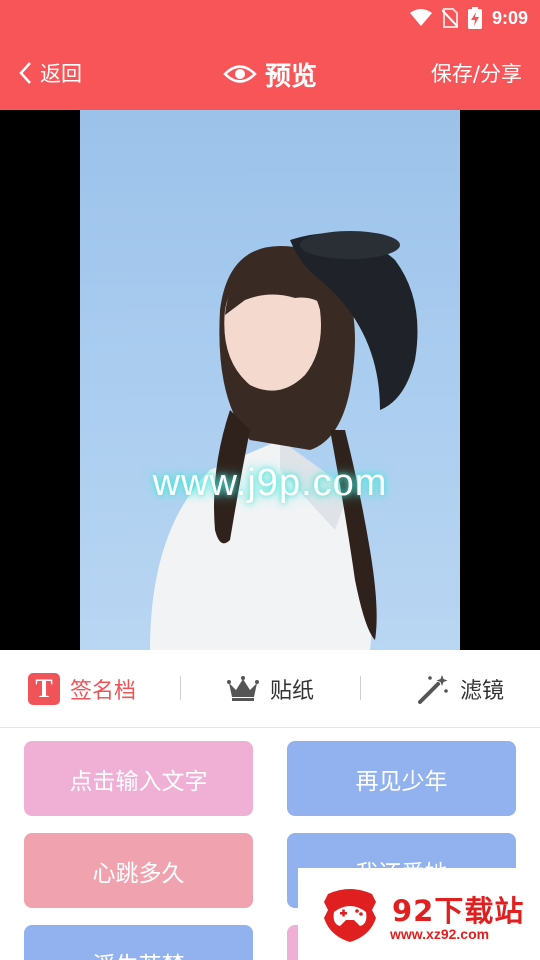 The width and height of the screenshot is (540, 960). I want to click on back-label: 返回, so click(61, 74).